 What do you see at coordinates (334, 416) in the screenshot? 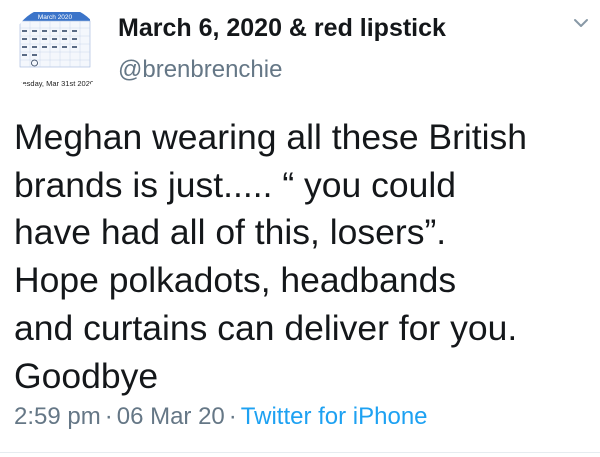
I see `tweet-source-link: Twitter for iPhone` at bounding box center [334, 416].